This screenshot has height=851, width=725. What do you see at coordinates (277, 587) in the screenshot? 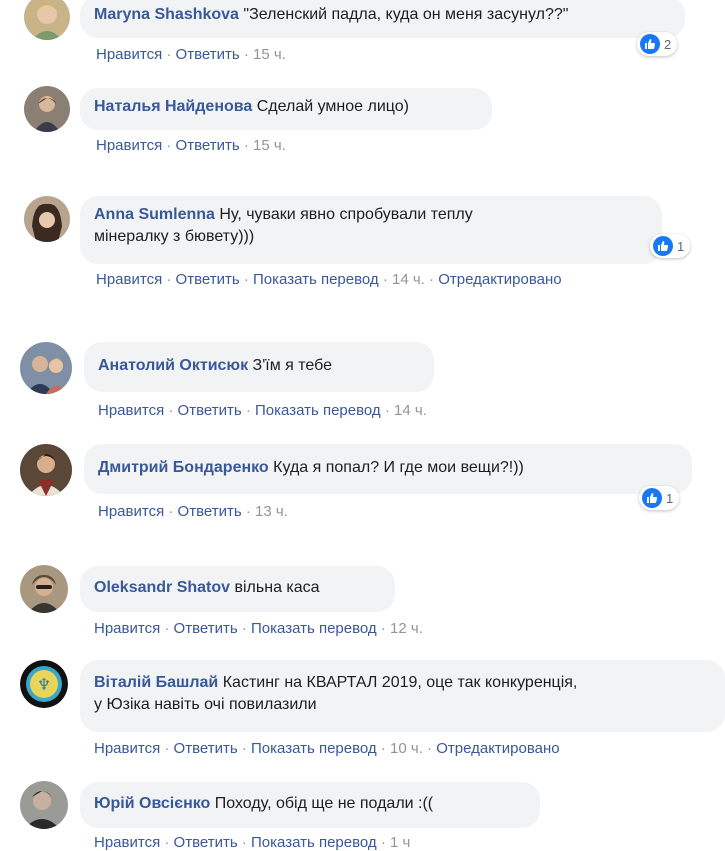
I see `comment-text: вільна каса` at bounding box center [277, 587].